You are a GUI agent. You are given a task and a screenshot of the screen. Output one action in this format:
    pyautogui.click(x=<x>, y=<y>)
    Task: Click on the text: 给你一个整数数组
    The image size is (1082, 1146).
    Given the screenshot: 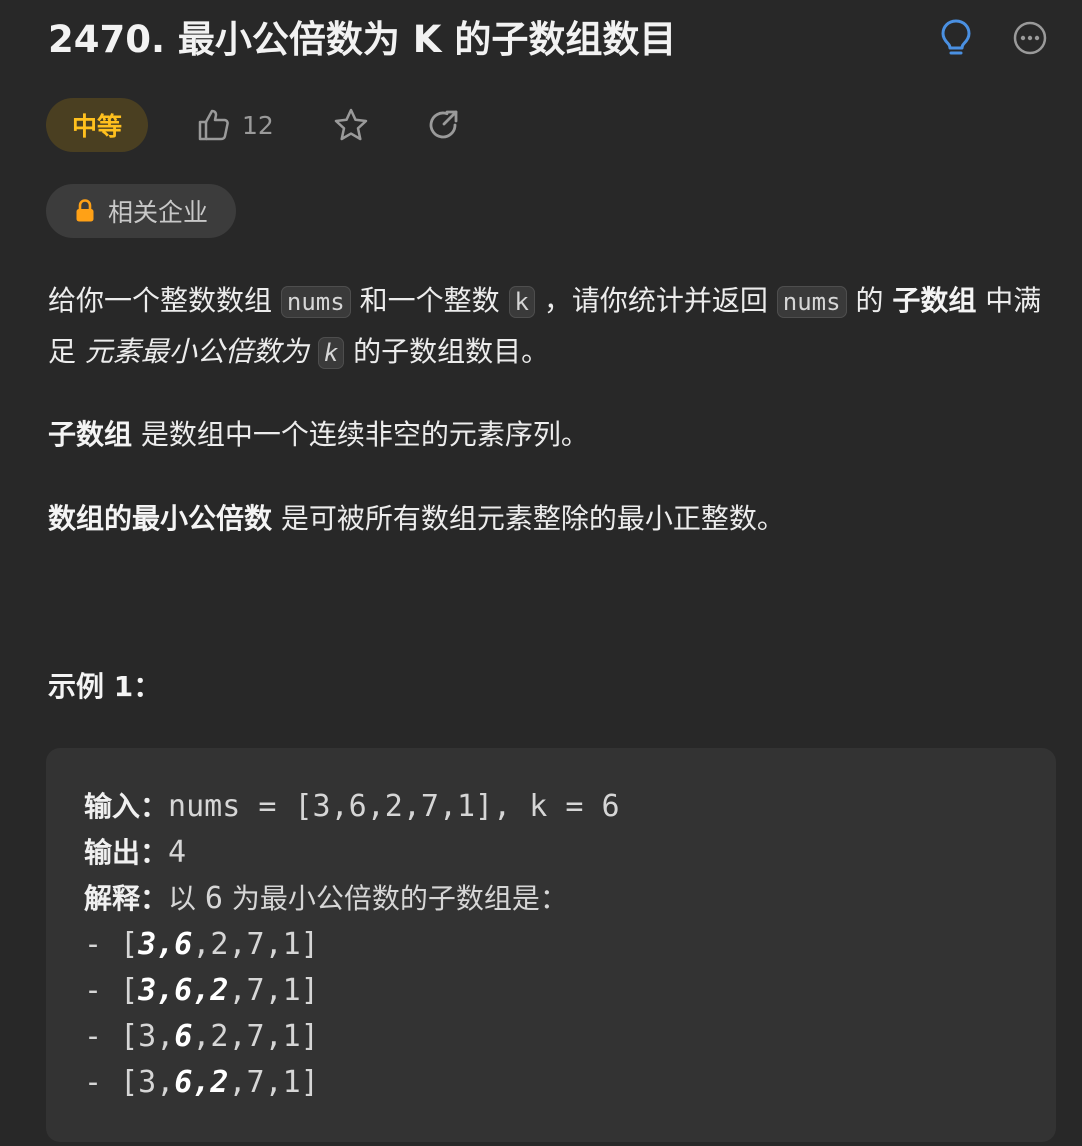 What is the action you would take?
    pyautogui.click(x=164, y=300)
    